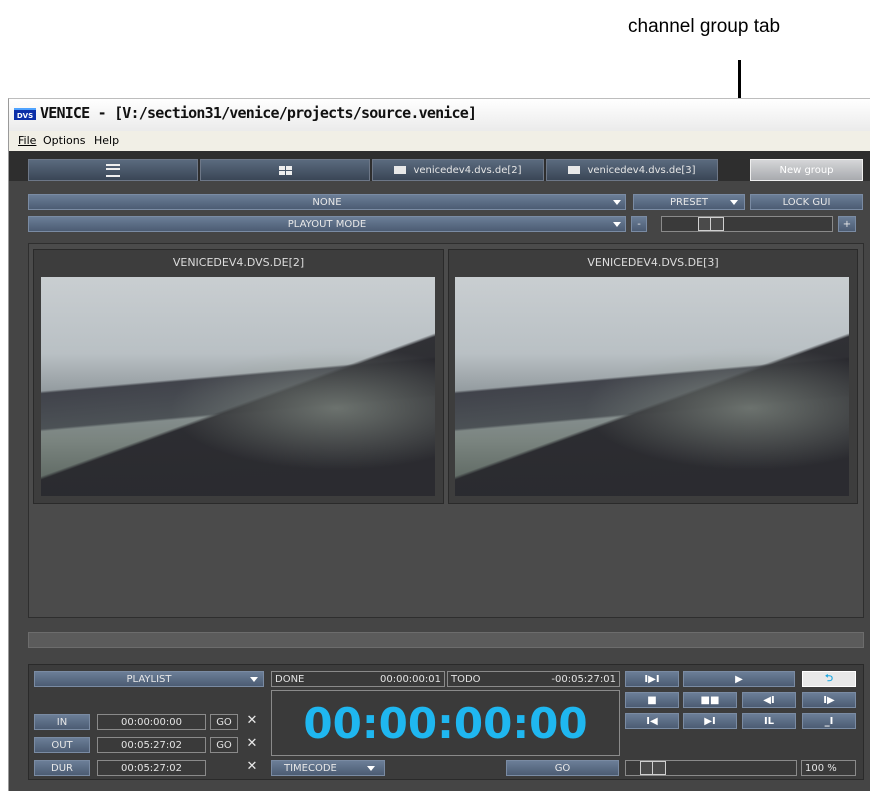 This screenshot has height=791, width=870. I want to click on go-to-start-button: I▶I, so click(652, 679).